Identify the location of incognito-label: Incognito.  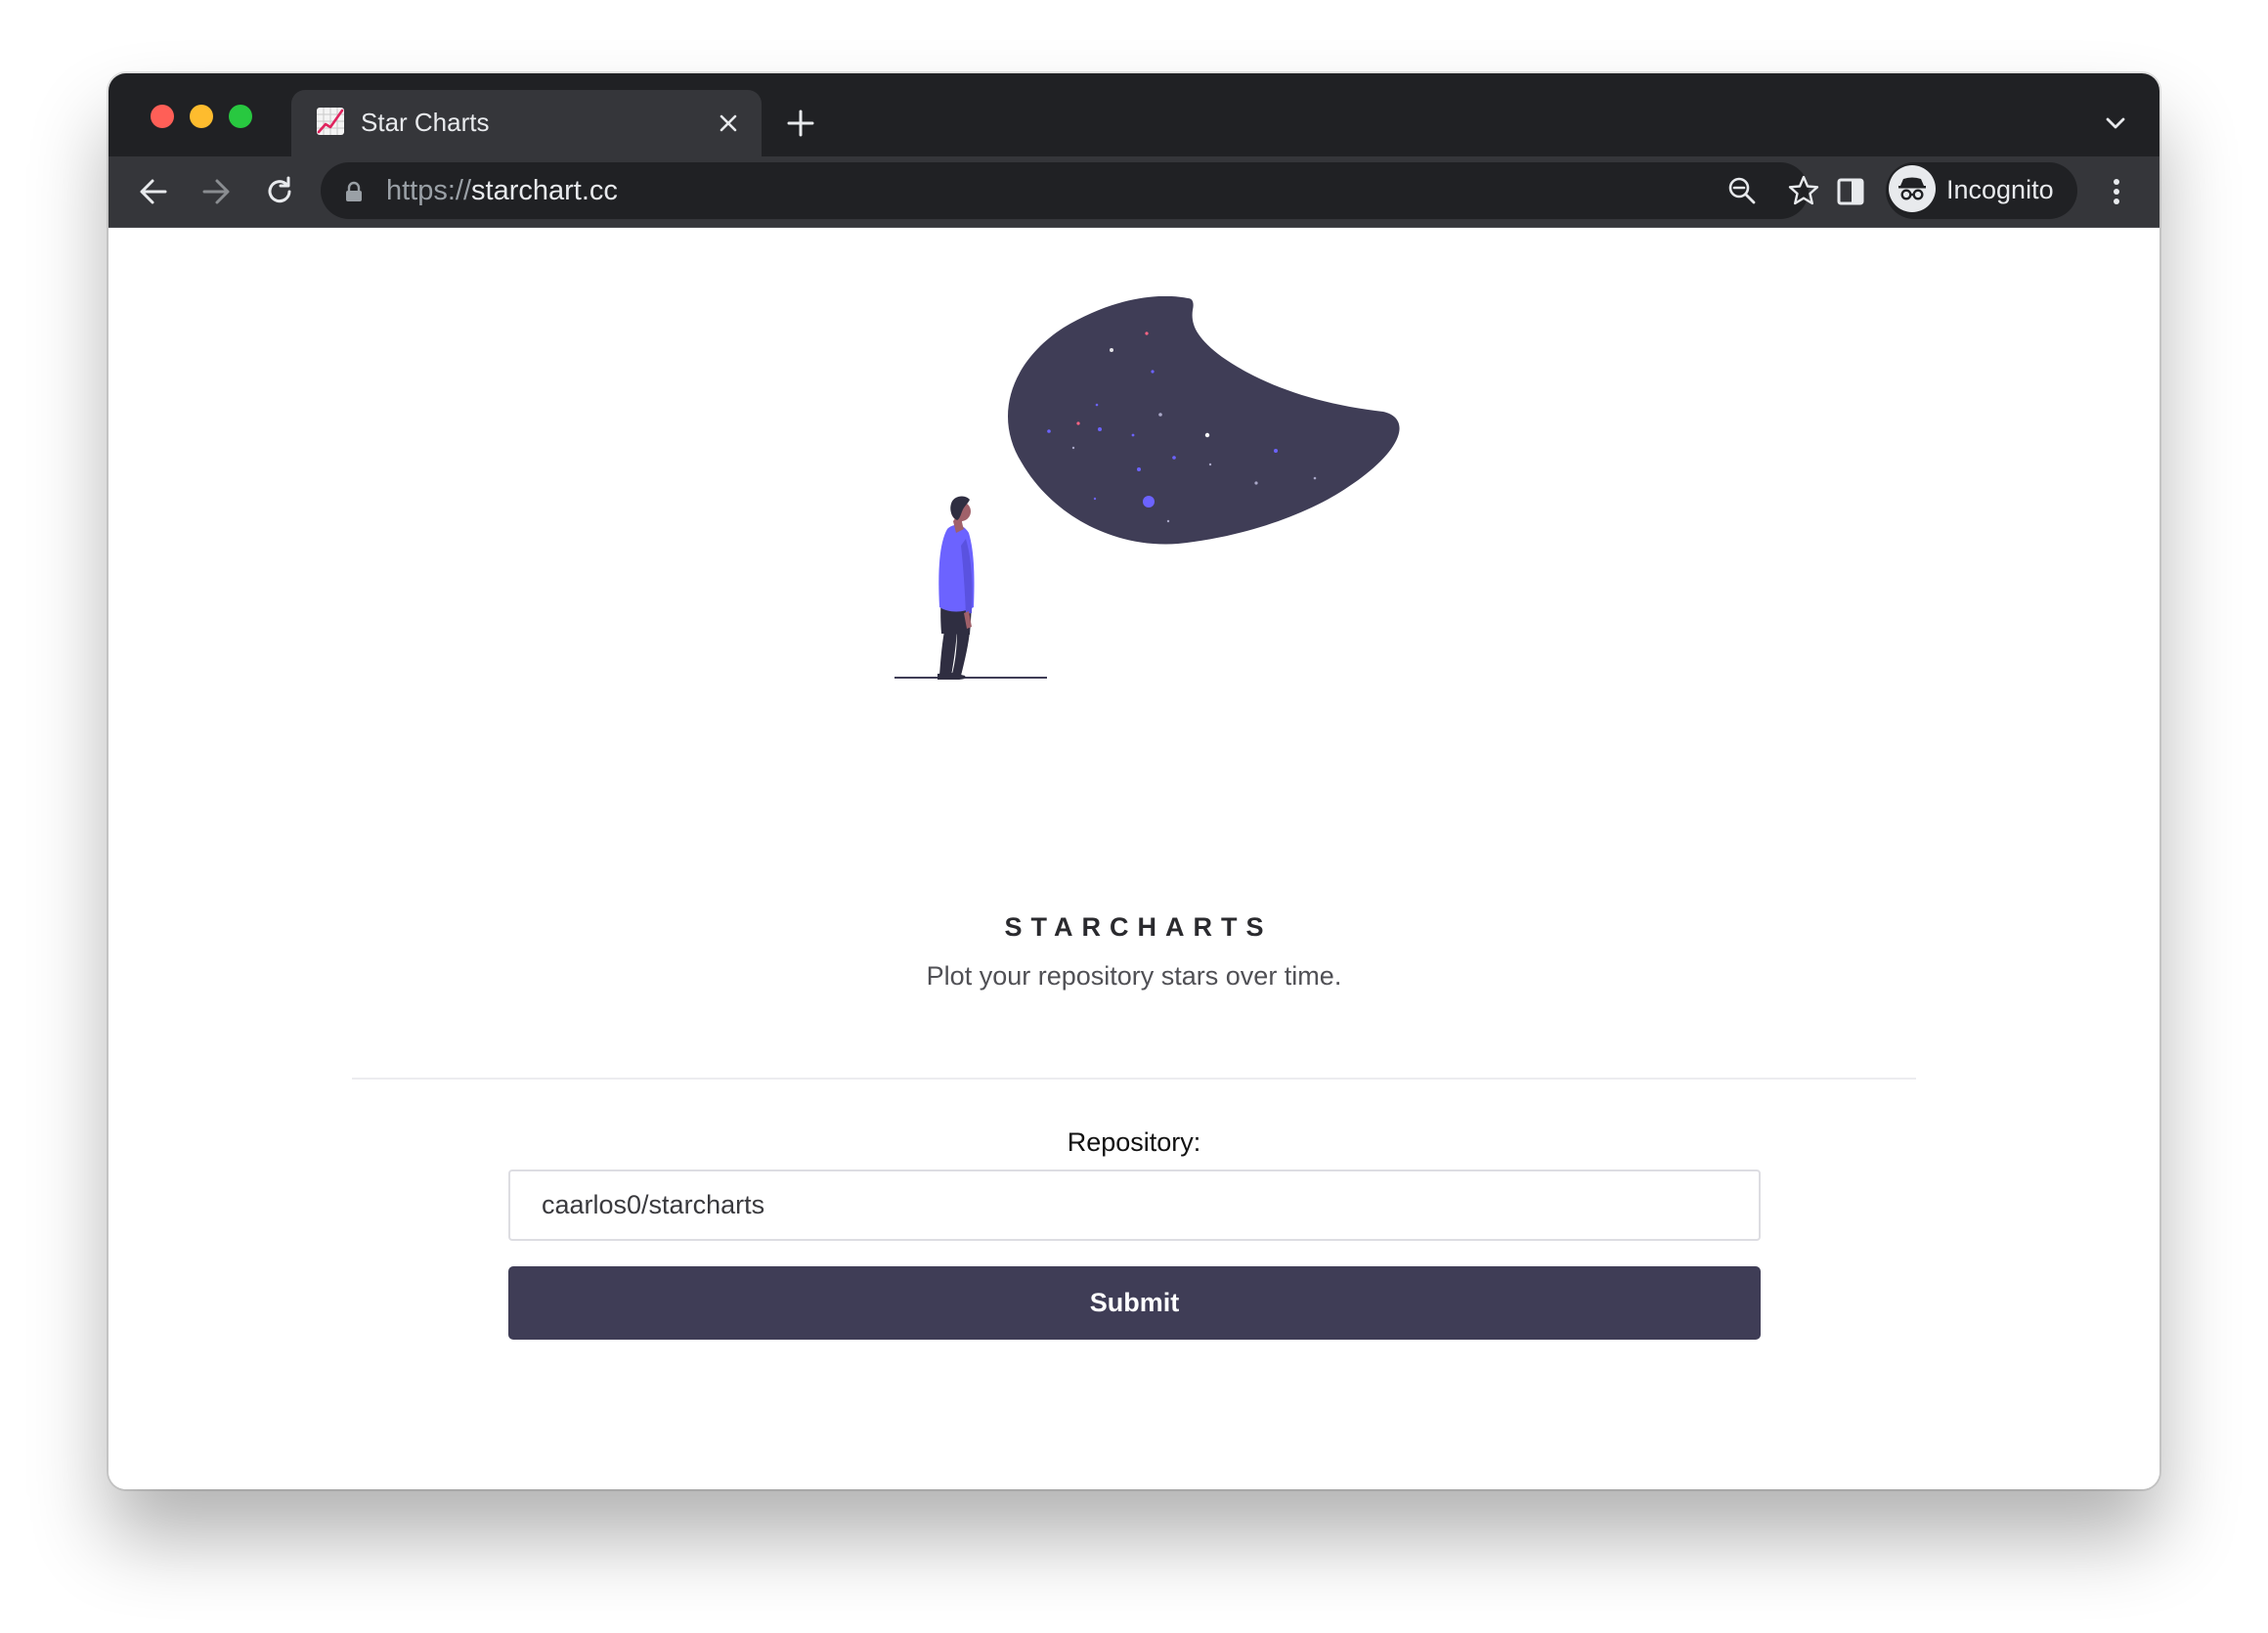
(2000, 189).